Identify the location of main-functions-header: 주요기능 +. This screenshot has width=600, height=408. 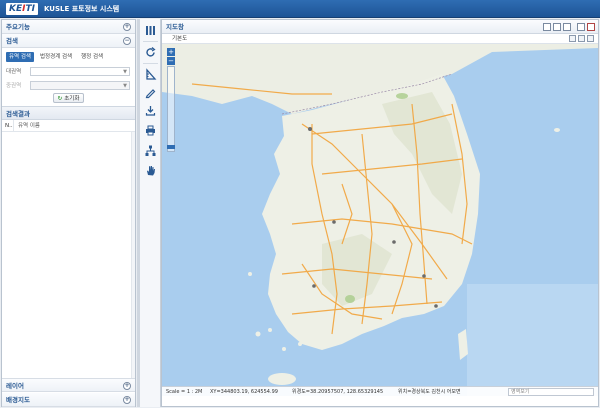
(68, 27).